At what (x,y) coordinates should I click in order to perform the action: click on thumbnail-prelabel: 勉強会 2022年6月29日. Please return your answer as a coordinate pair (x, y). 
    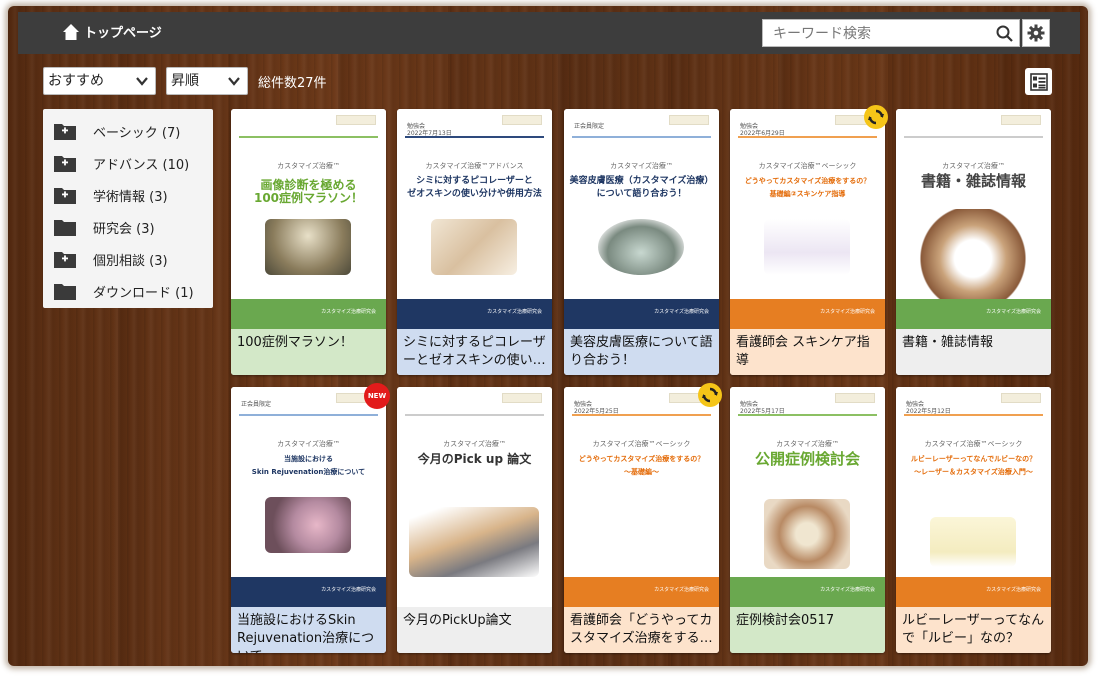
    Looking at the image, I should click on (762, 130).